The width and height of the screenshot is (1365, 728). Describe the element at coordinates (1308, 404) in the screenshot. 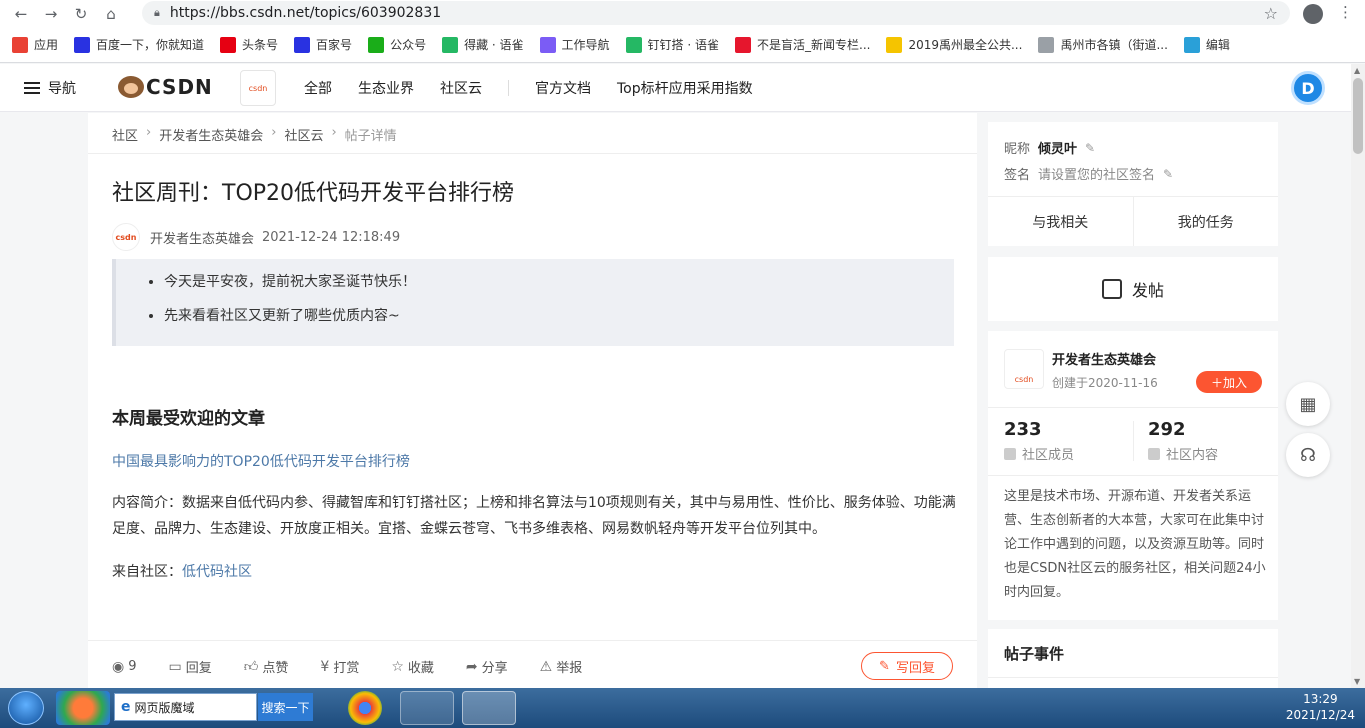

I see `qr-code-icon: ▦` at that location.